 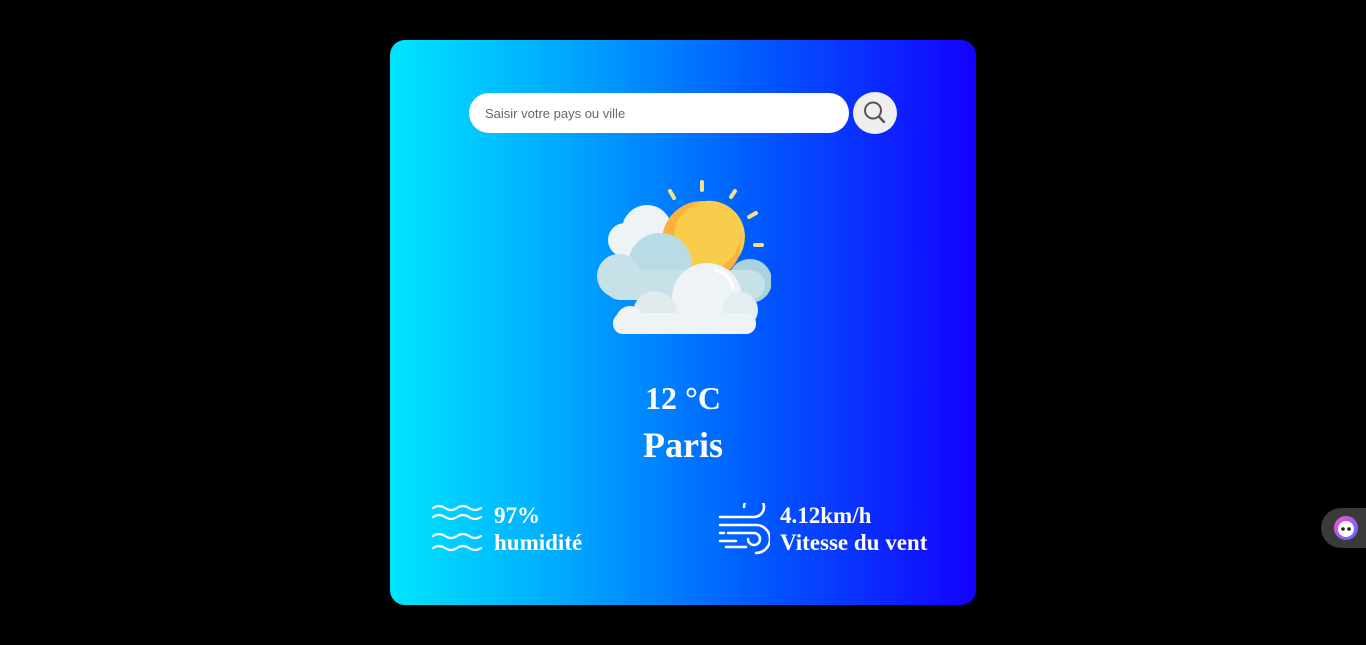 What do you see at coordinates (744, 529) in the screenshot?
I see `wind-icon` at bounding box center [744, 529].